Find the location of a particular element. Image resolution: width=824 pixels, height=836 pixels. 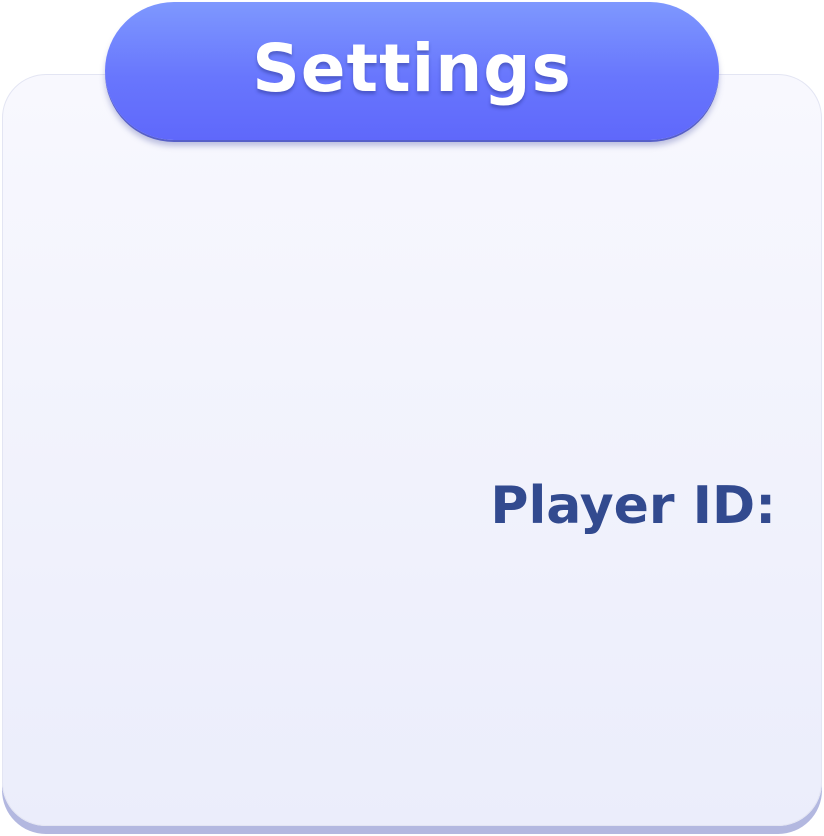

title-banner: Settings is located at coordinates (412, 71).